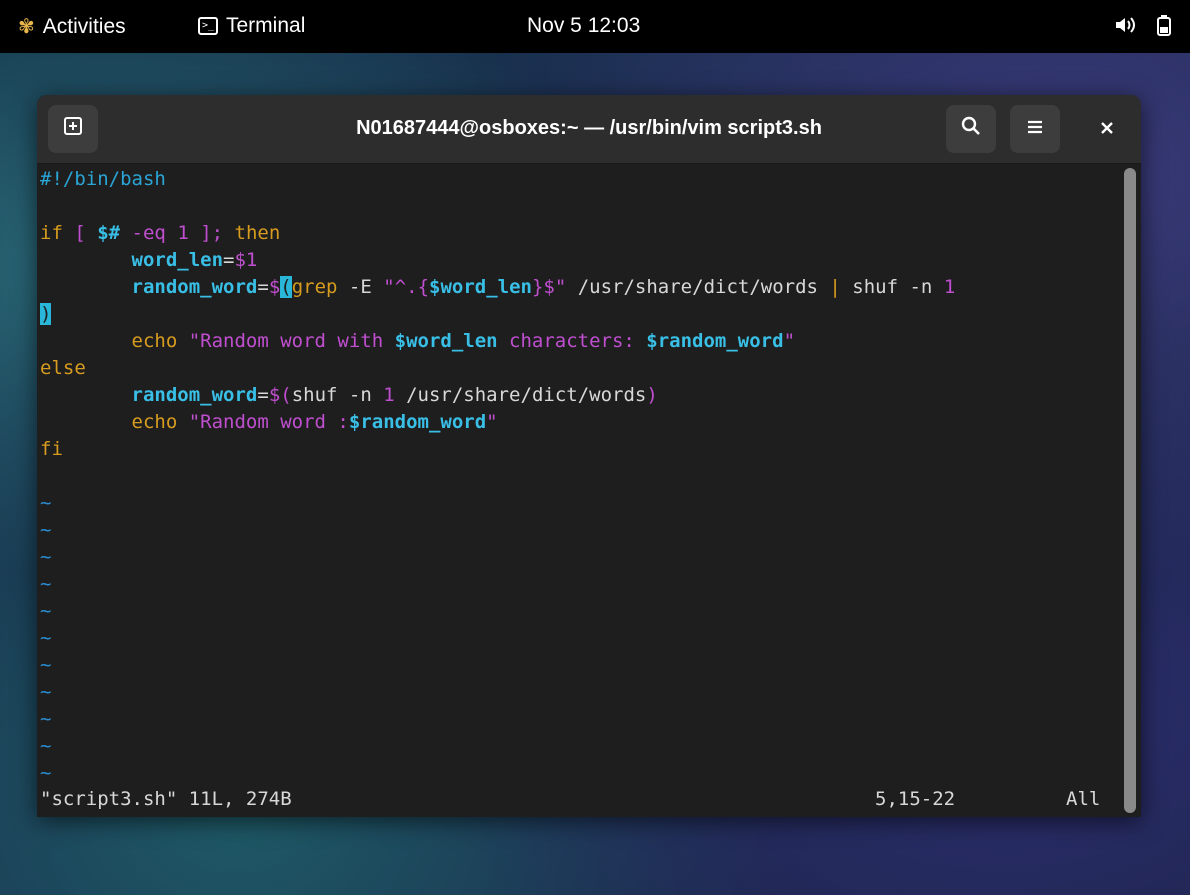 Image resolution: width=1190 pixels, height=895 pixels. I want to click on code-token: "^.{, so click(406, 287).